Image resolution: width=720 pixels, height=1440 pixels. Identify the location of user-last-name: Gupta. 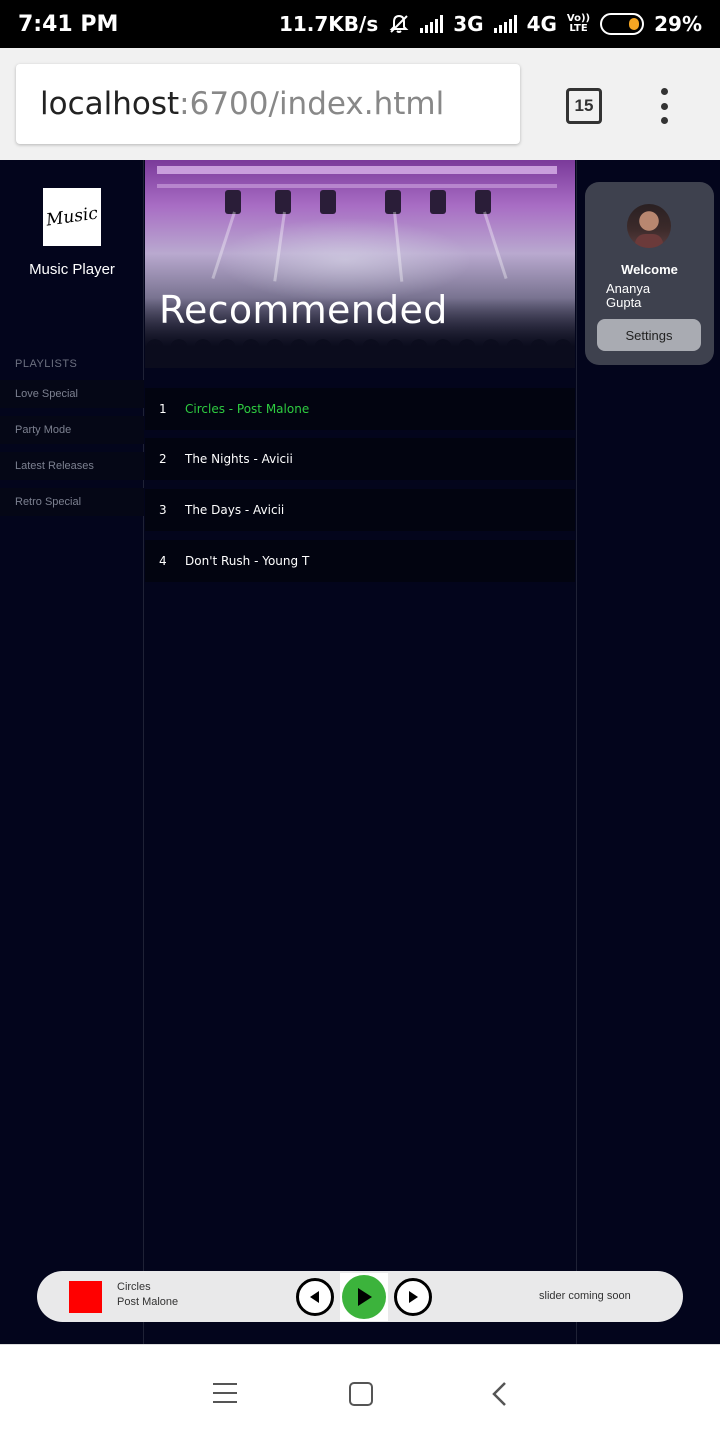
(624, 302).